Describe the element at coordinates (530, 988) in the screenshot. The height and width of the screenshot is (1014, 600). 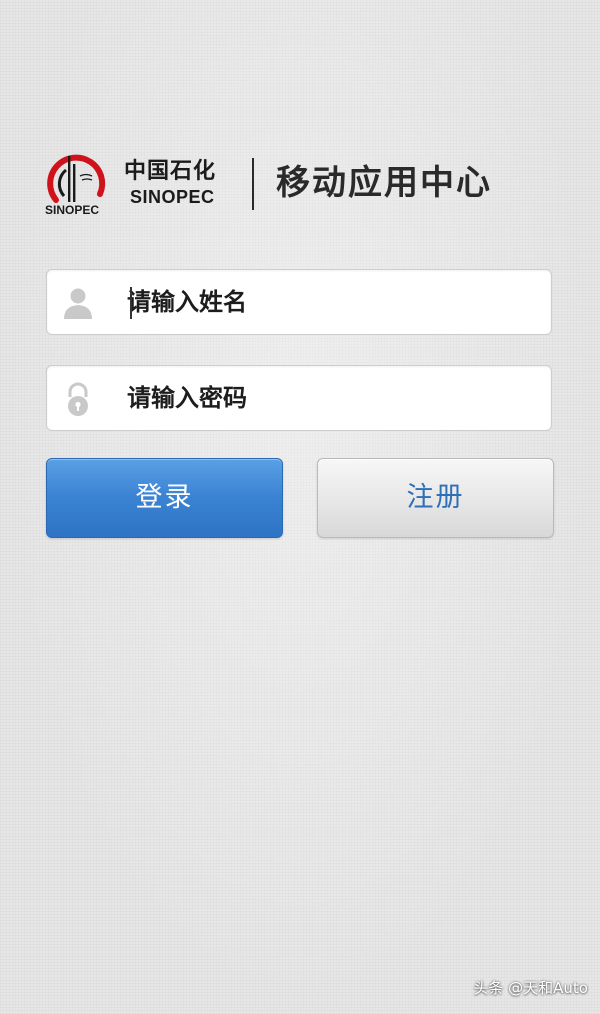
I see `watermark-text: 头条 @天和Auto` at that location.